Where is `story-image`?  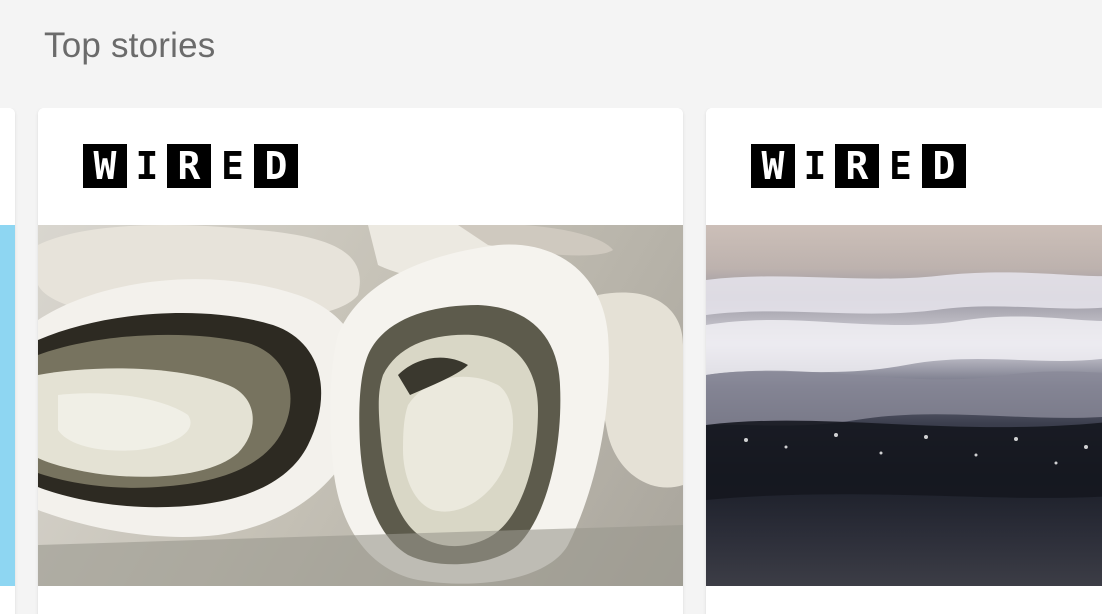
story-image is located at coordinates (7, 405).